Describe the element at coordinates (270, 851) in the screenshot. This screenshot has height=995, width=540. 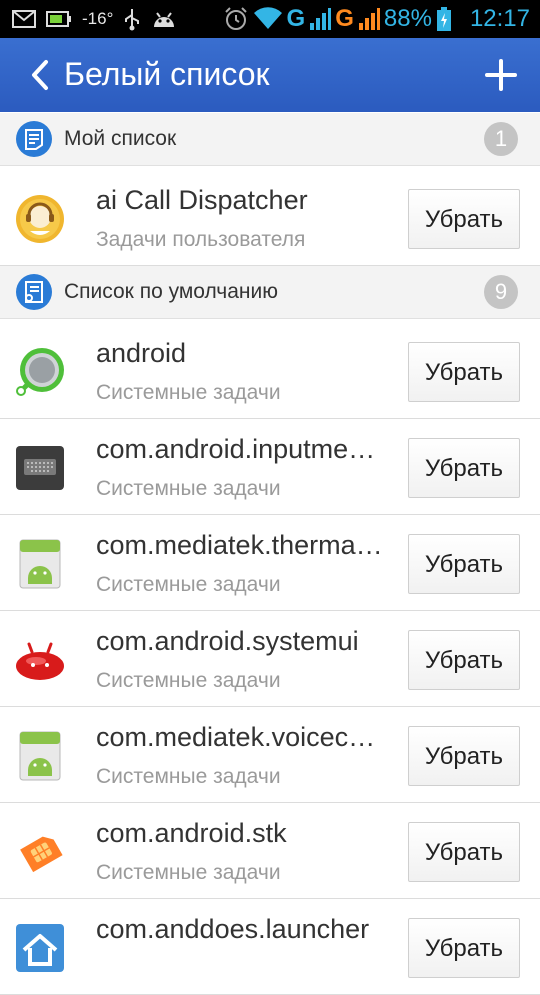
I see `list-item: com.android.stk Системные задачи Убрать` at that location.